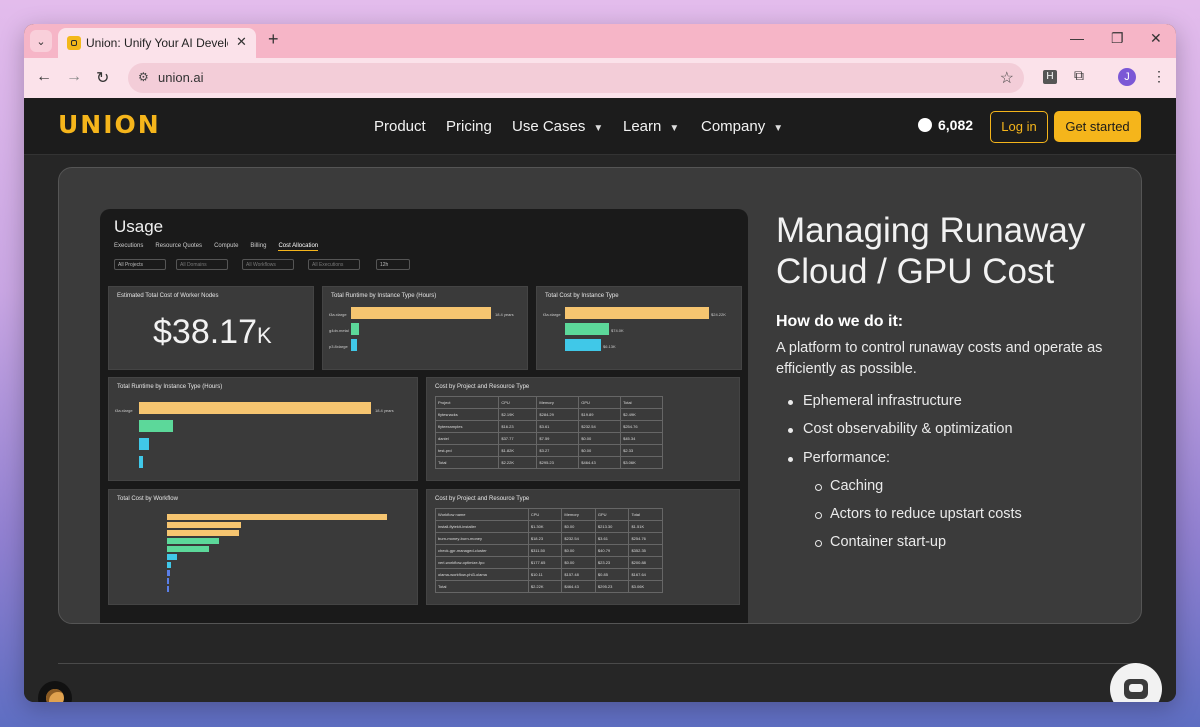  I want to click on table-total-row: Total $2.22K $295.23 $464.43 $3.06K, so click(548, 462).